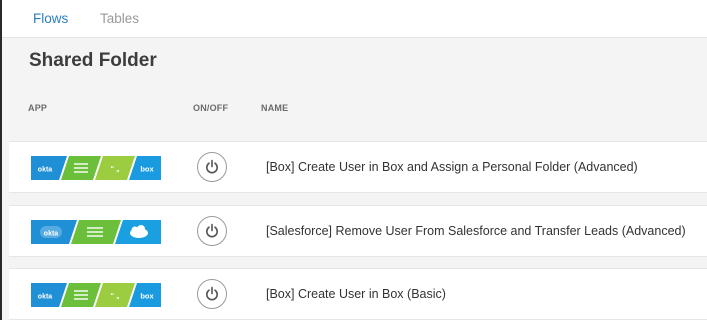  I want to click on column-header-name: NAME, so click(275, 108).